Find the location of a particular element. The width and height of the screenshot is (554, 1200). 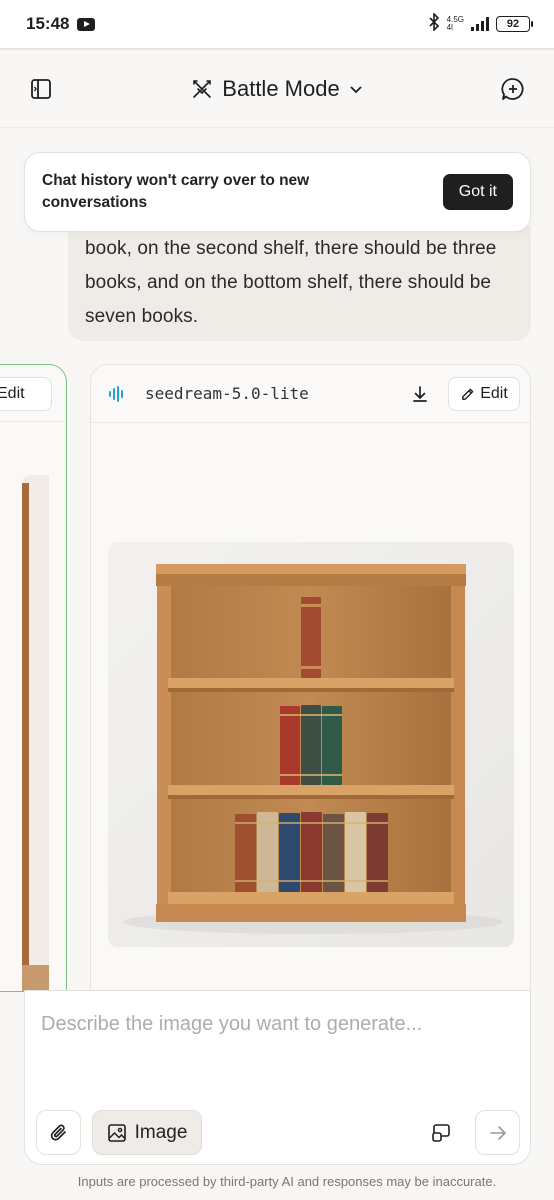

send-button is located at coordinates (497, 1132).